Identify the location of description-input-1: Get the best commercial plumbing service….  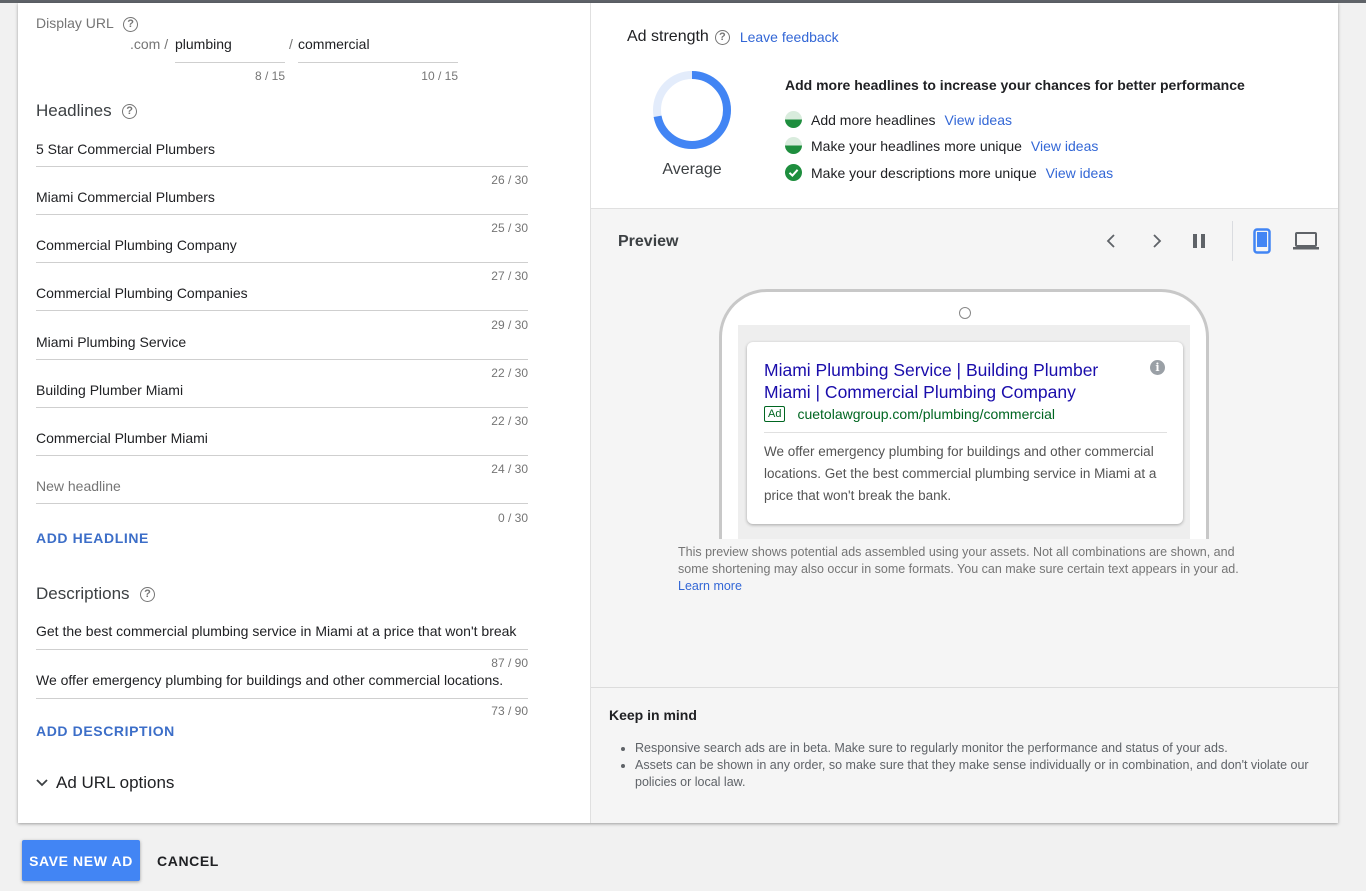
(282, 631).